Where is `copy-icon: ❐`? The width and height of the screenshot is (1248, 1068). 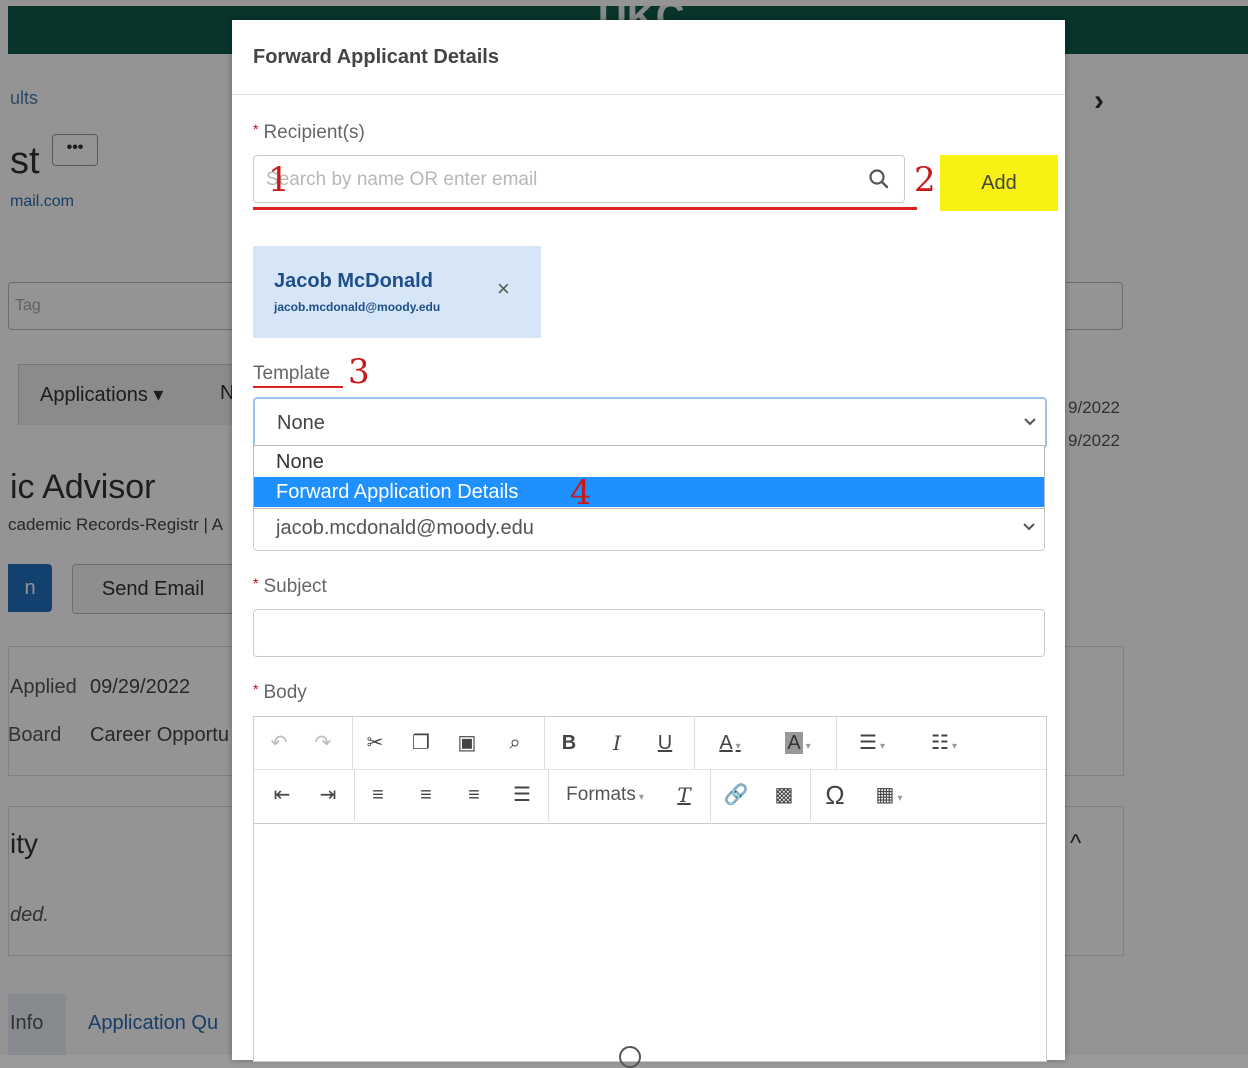 copy-icon: ❐ is located at coordinates (421, 743).